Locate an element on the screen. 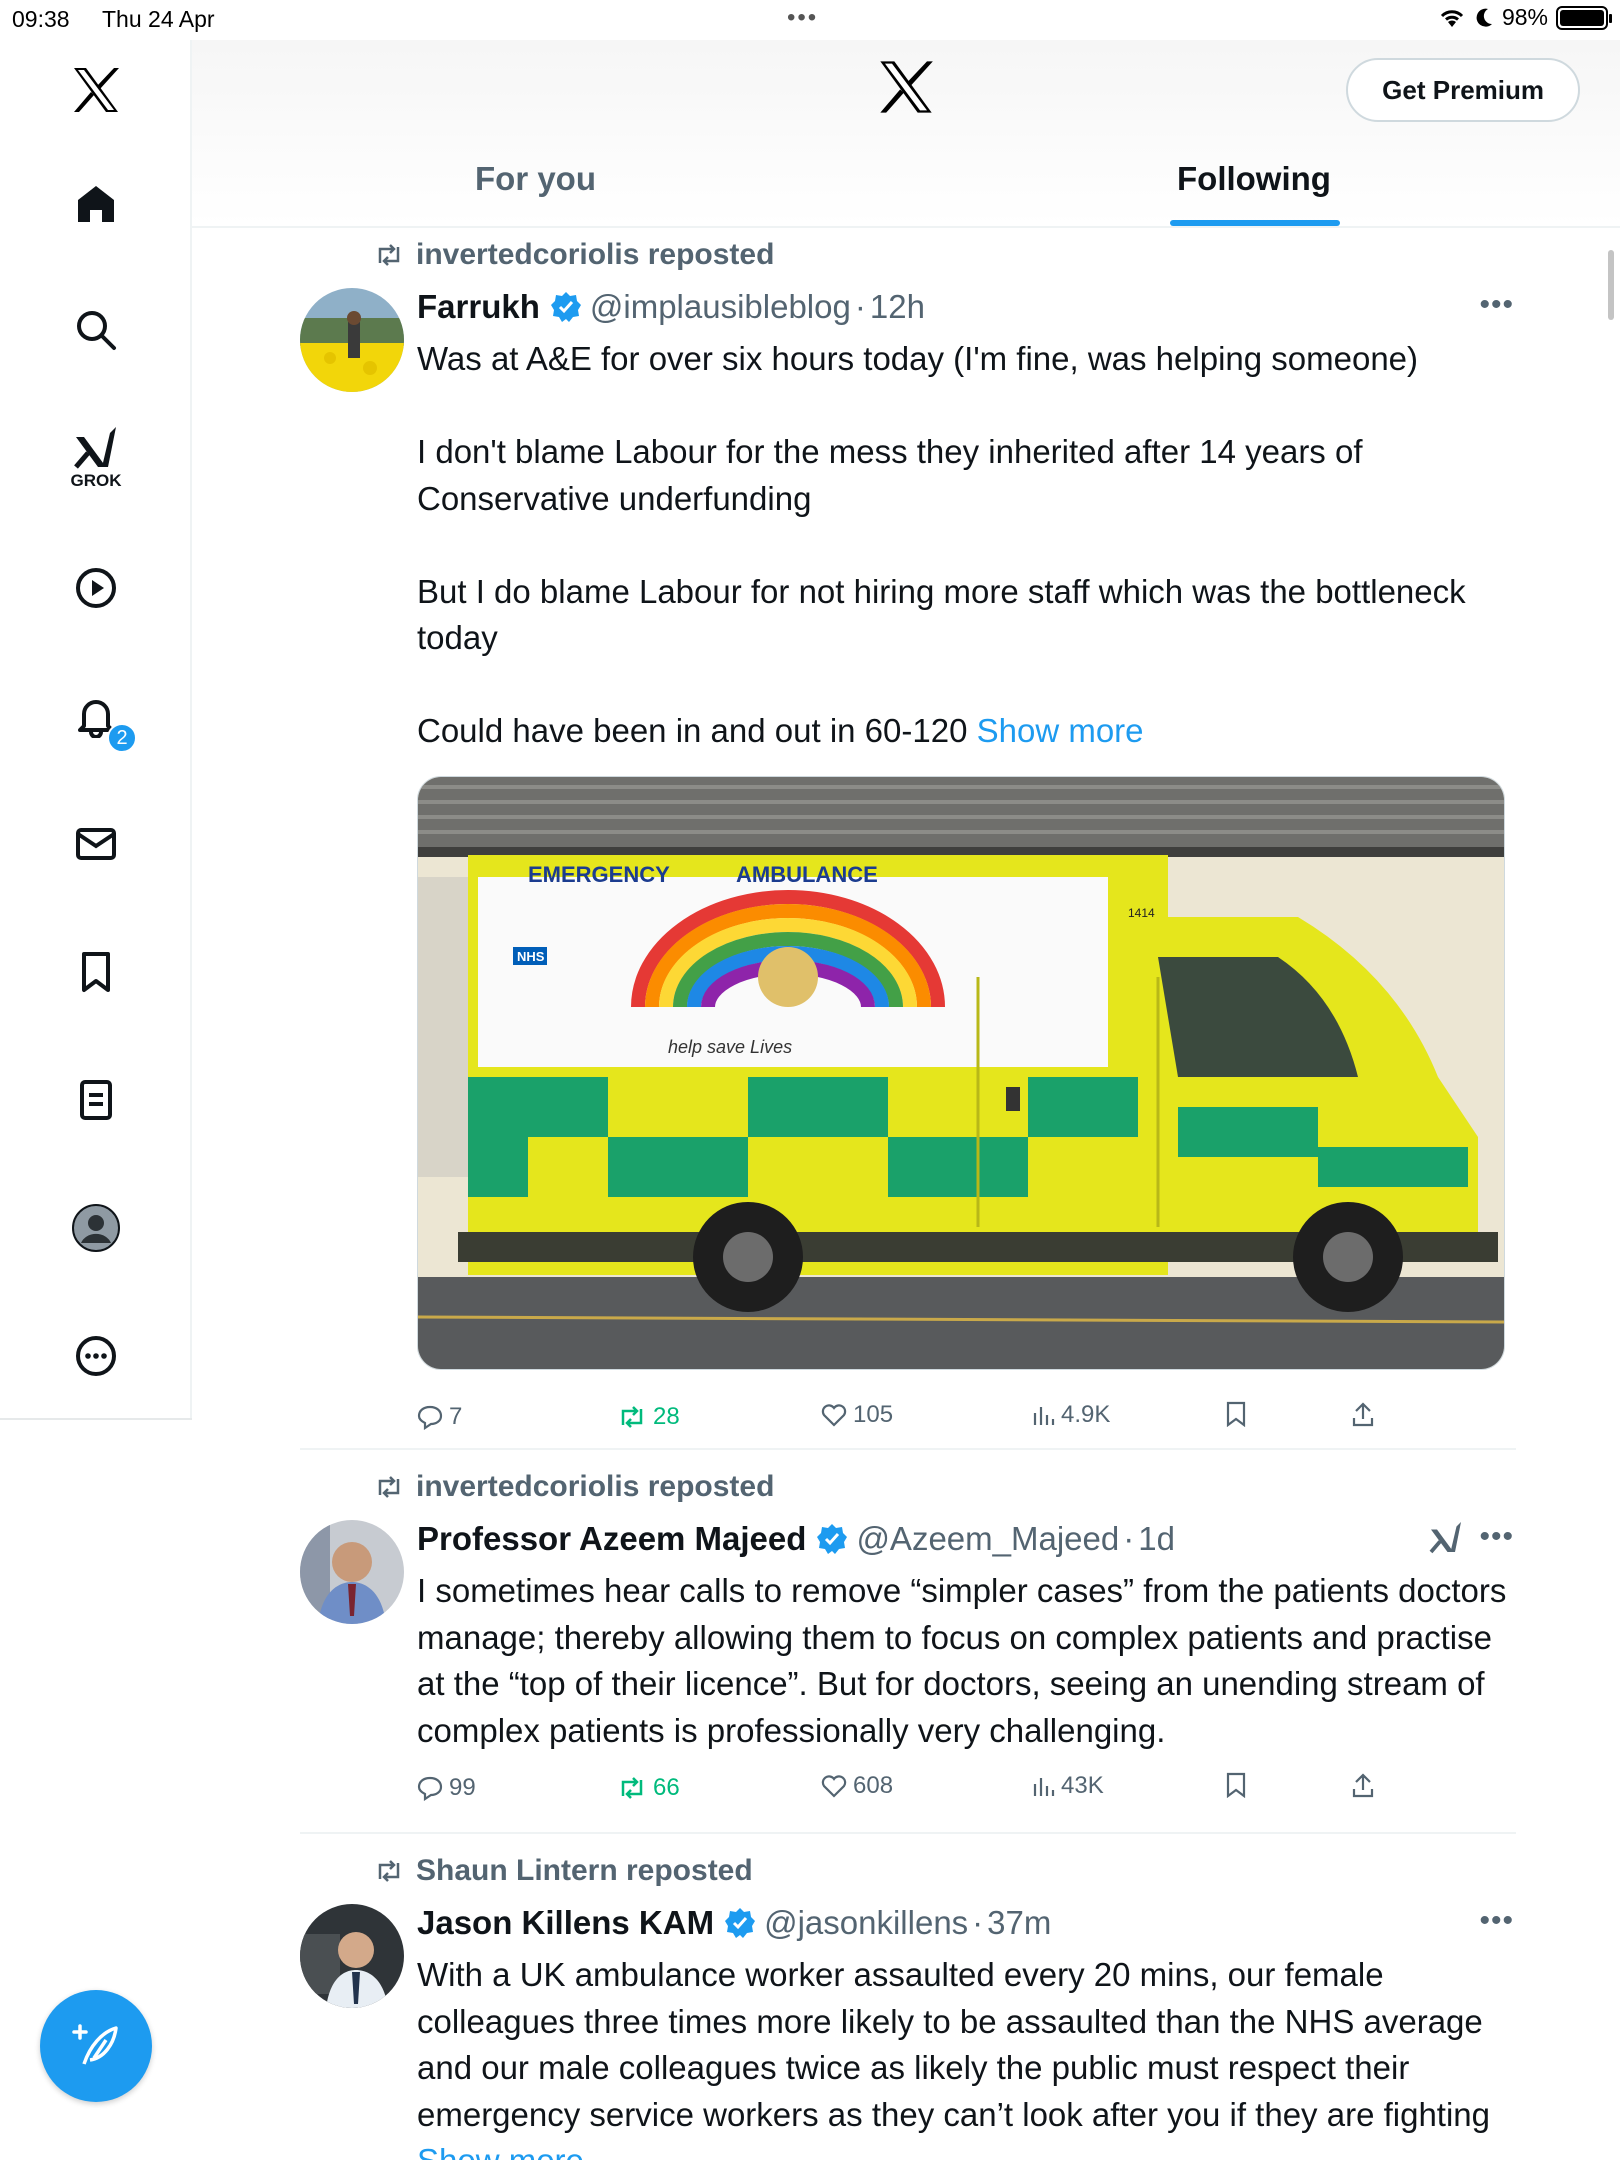  views-count: 4.9K is located at coordinates (1086, 1414).